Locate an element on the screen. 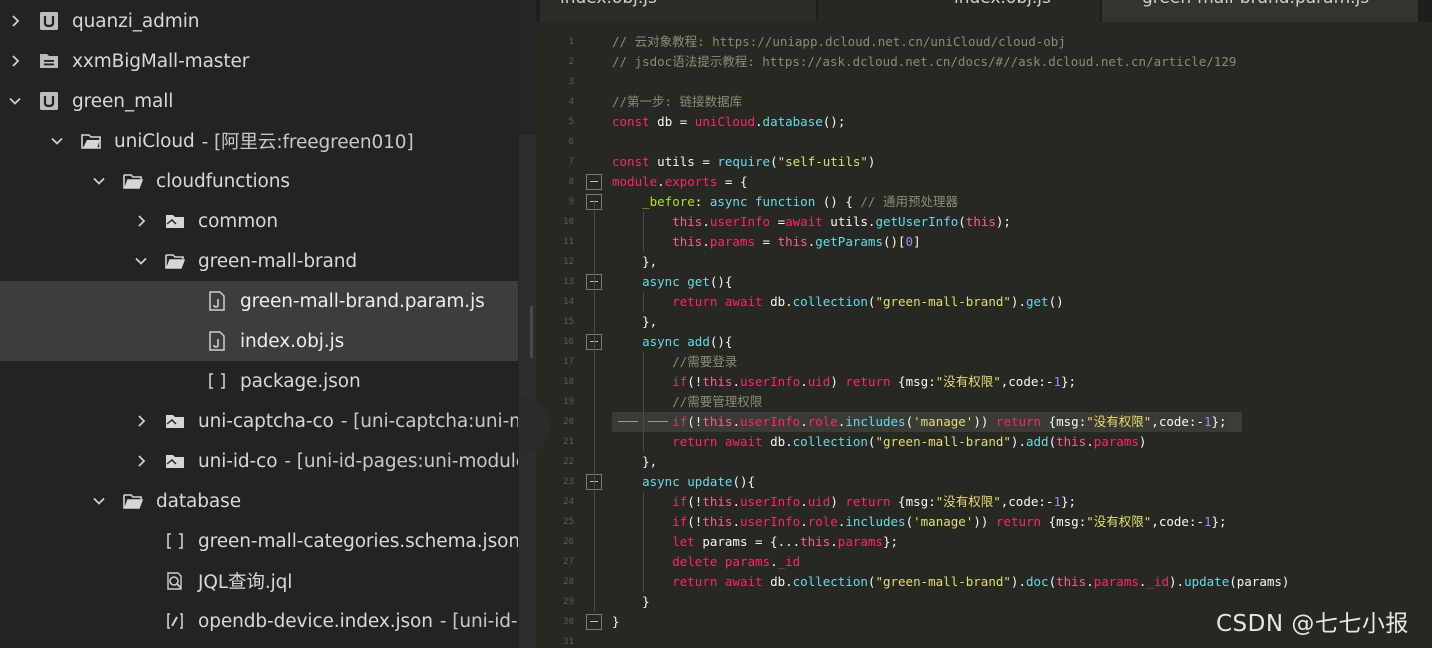  editor-tab-active: index.obj.js is located at coordinates (959, 11).